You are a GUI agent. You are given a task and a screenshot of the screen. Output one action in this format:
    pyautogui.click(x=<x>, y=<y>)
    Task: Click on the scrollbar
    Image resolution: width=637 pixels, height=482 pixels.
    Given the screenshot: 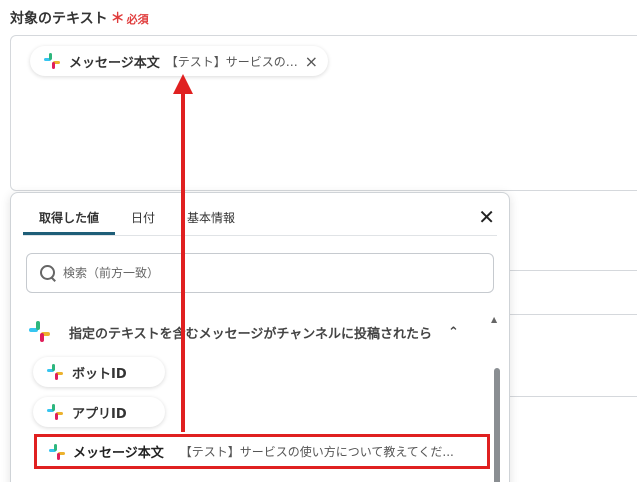 What is the action you would take?
    pyautogui.click(x=497, y=400)
    